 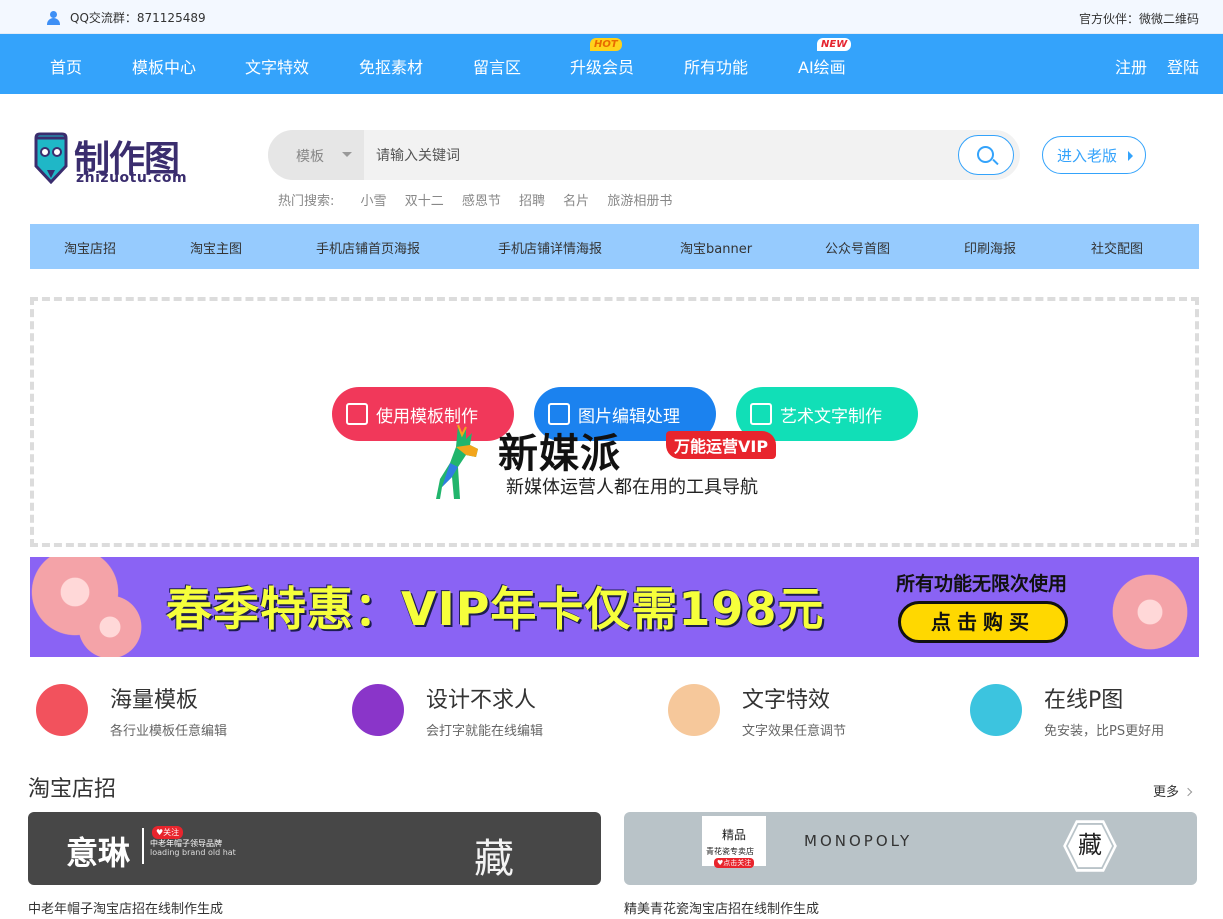 I want to click on number-one-icon, so click(x=694, y=710).